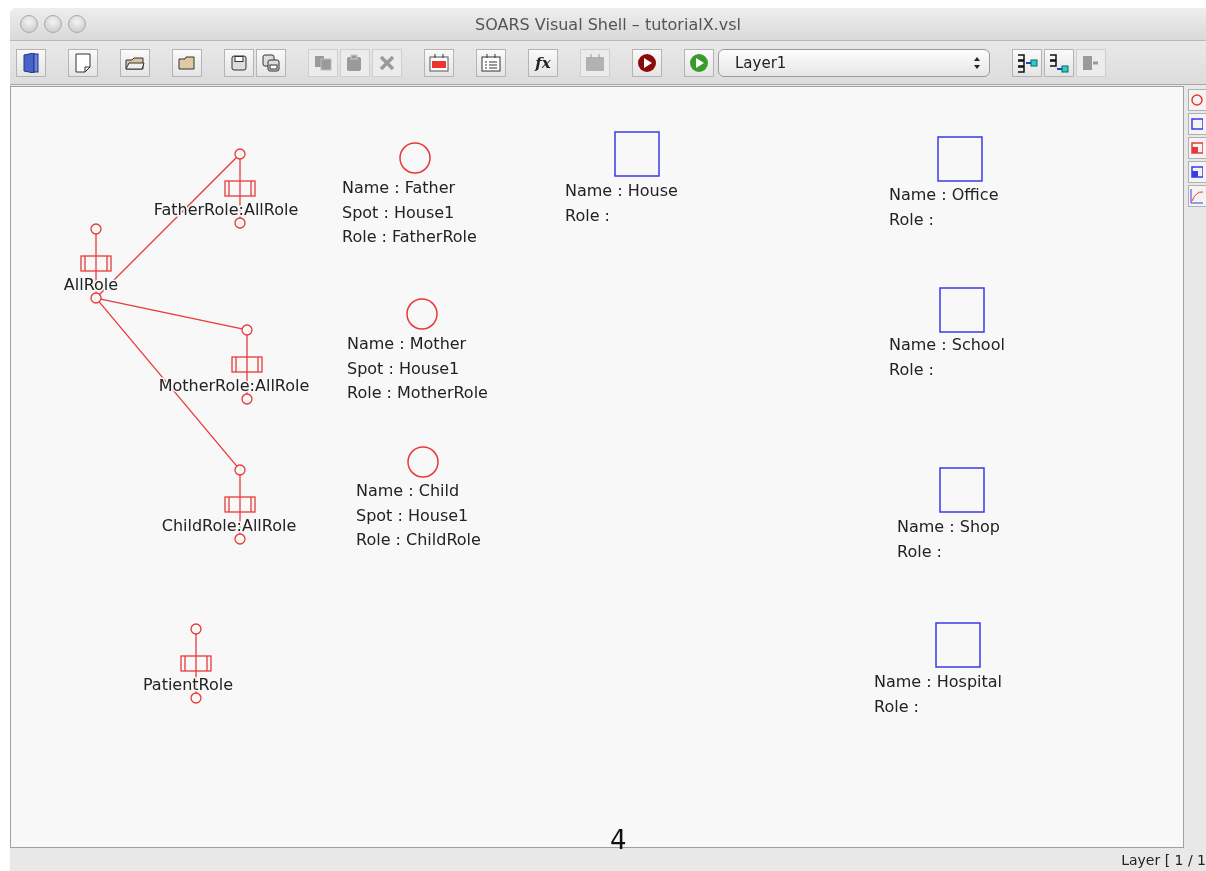  Describe the element at coordinates (621, 190) in the screenshot. I see `spot-label: Name : House` at that location.